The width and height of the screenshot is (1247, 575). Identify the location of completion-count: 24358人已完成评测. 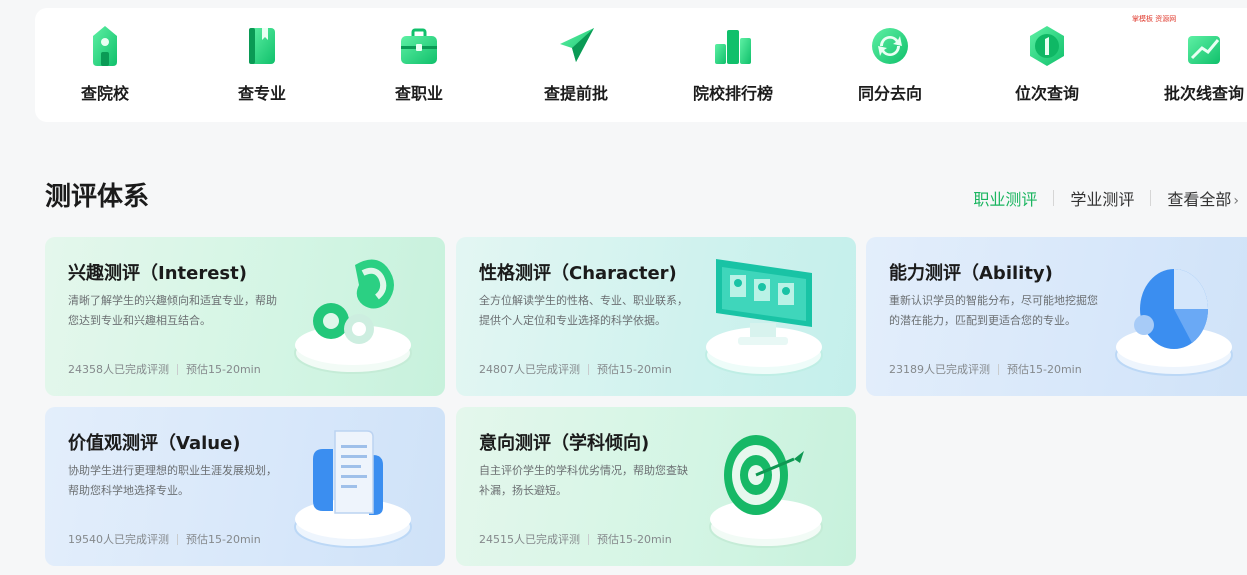
(118, 369).